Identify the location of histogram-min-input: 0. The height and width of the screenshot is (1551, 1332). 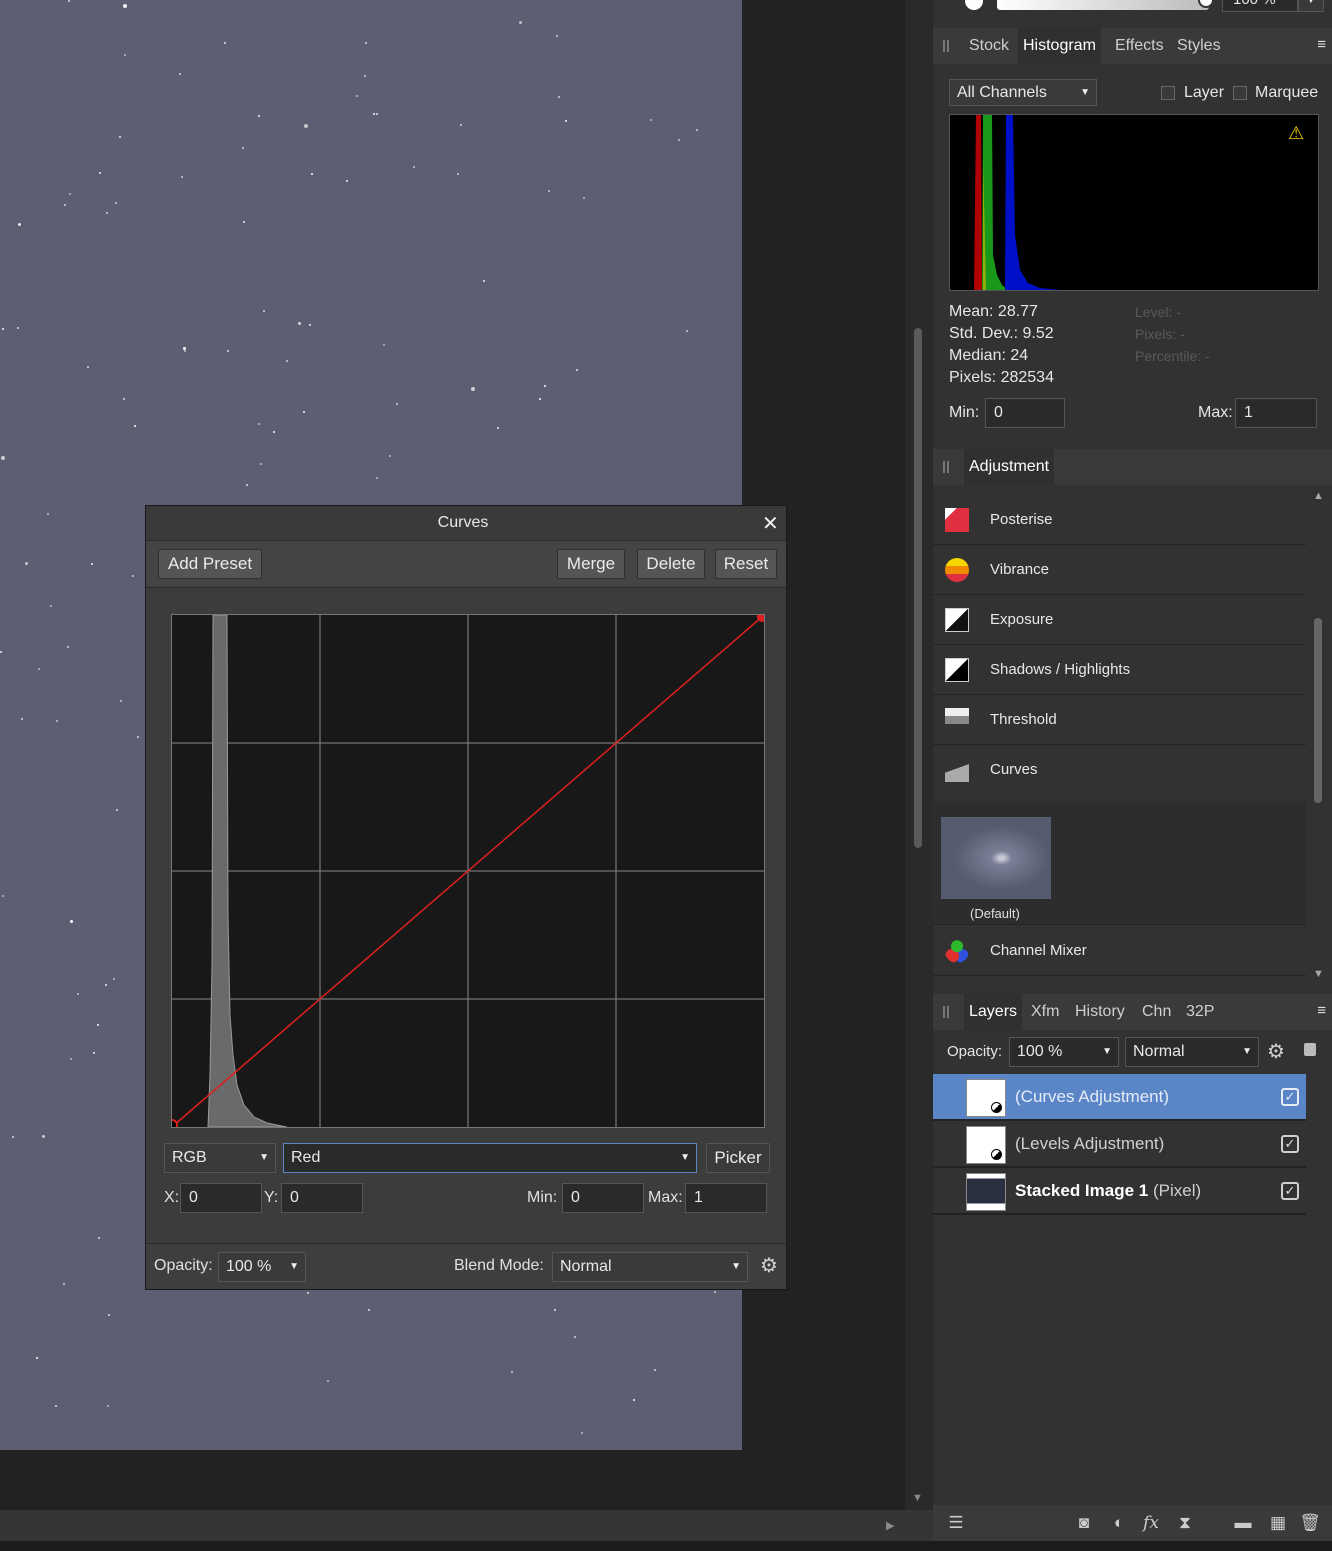
(1025, 413).